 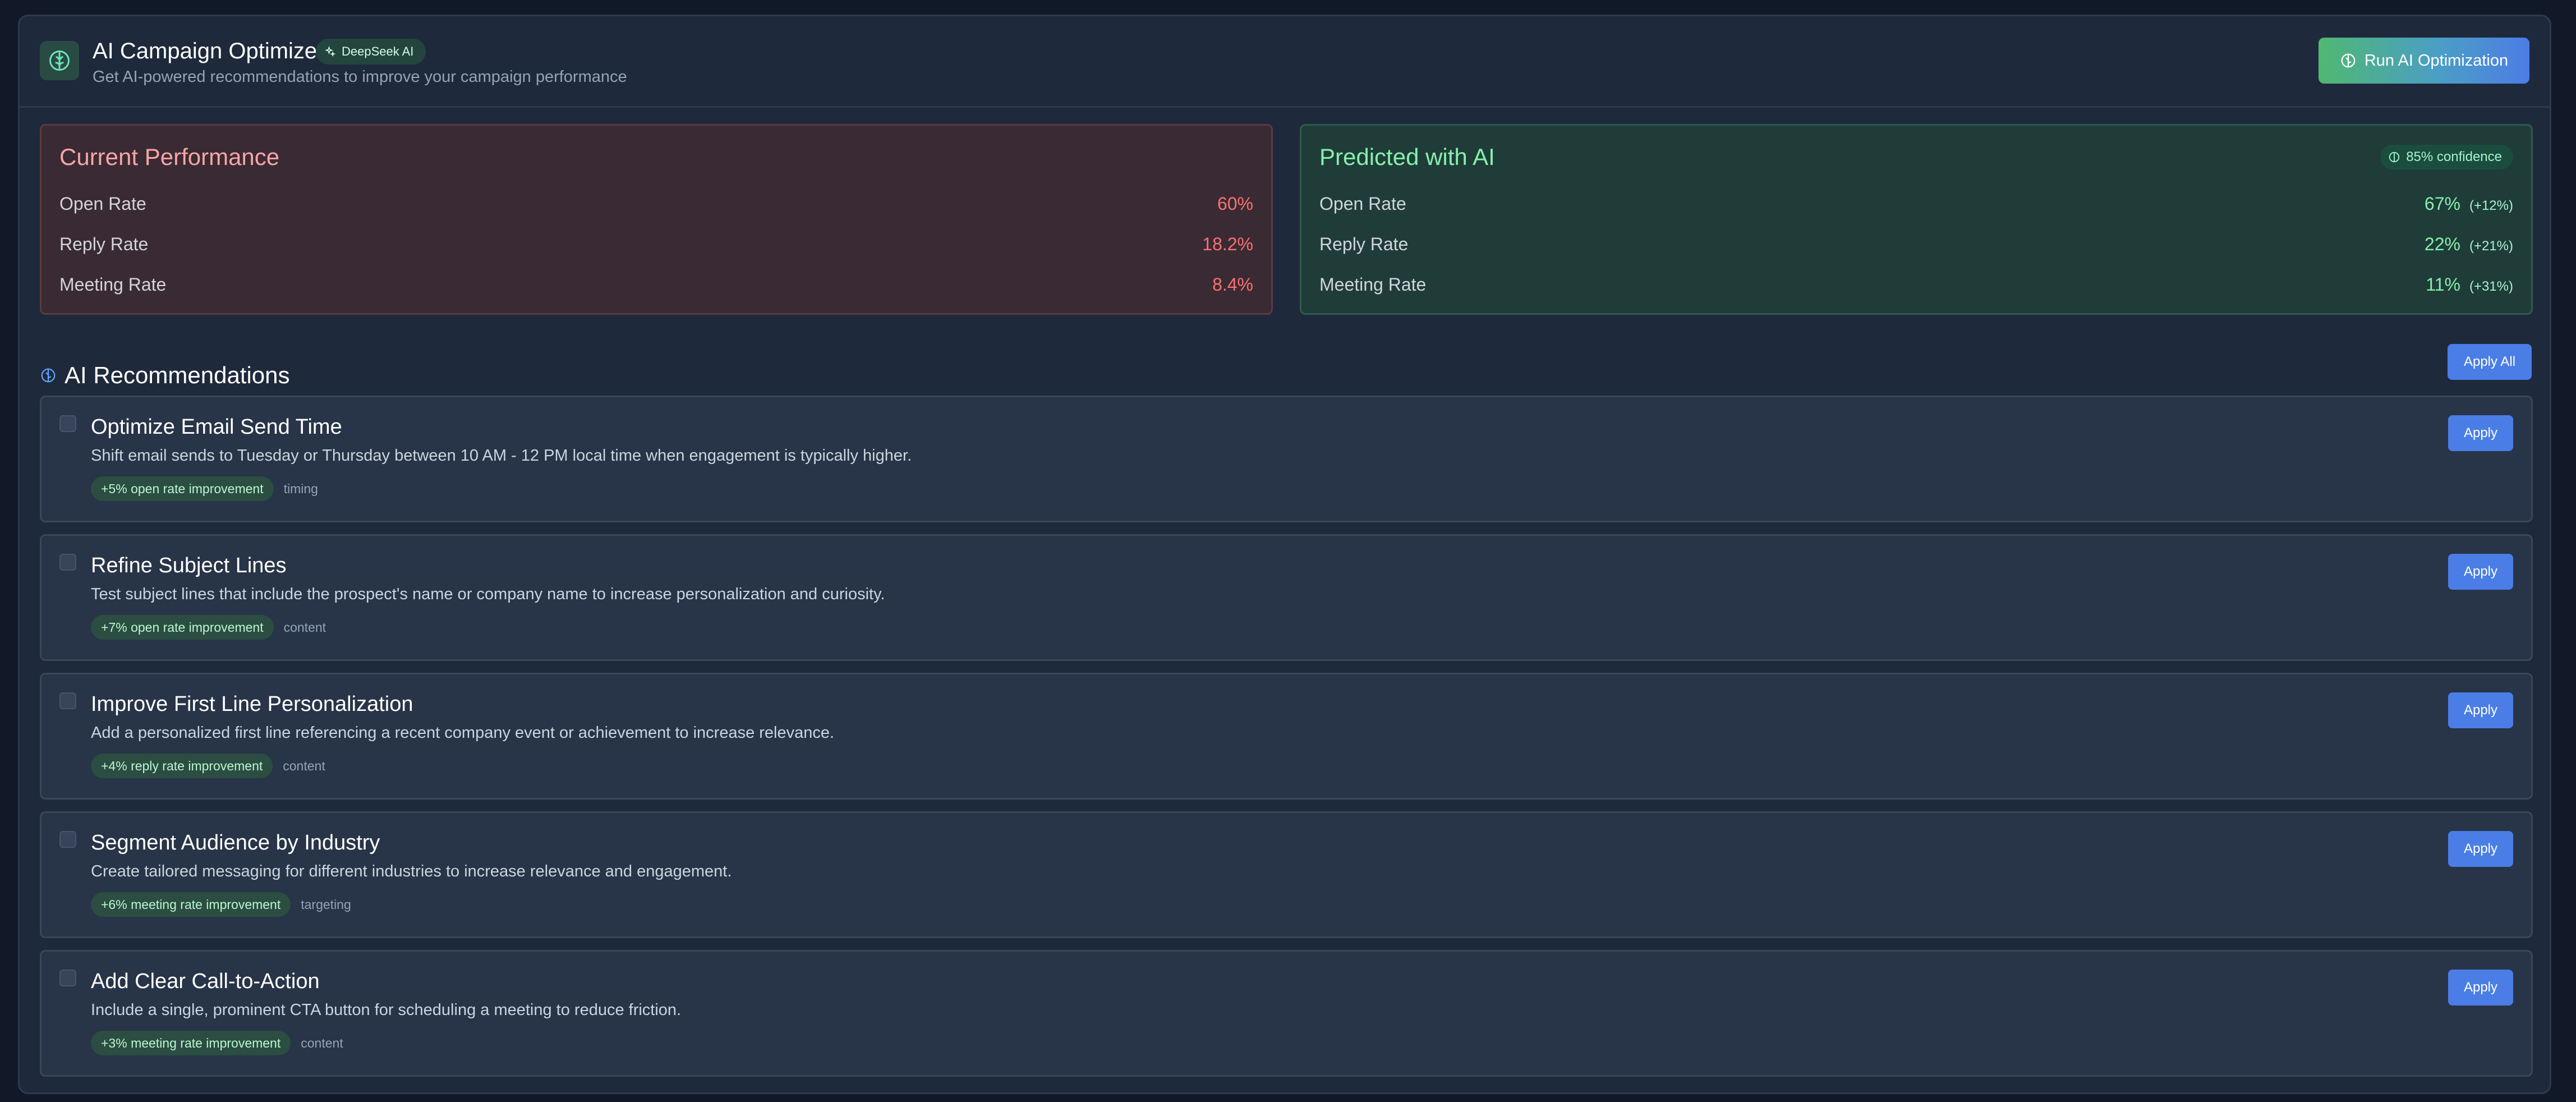 What do you see at coordinates (178, 375) in the screenshot?
I see `recommendations-title: AI Recommendations` at bounding box center [178, 375].